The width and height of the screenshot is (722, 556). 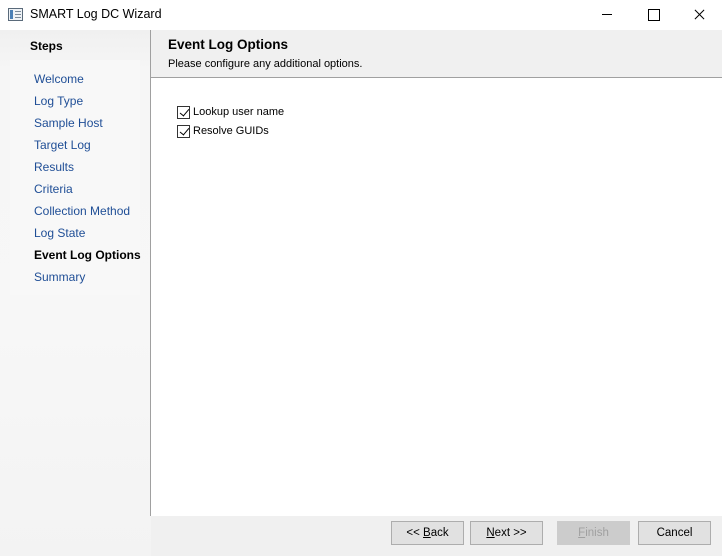 What do you see at coordinates (239, 112) in the screenshot?
I see `lookup-user-name-label: Lookup user name` at bounding box center [239, 112].